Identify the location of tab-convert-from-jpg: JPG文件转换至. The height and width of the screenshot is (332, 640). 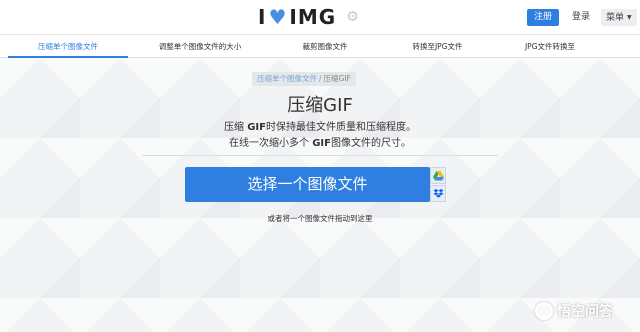
(550, 46).